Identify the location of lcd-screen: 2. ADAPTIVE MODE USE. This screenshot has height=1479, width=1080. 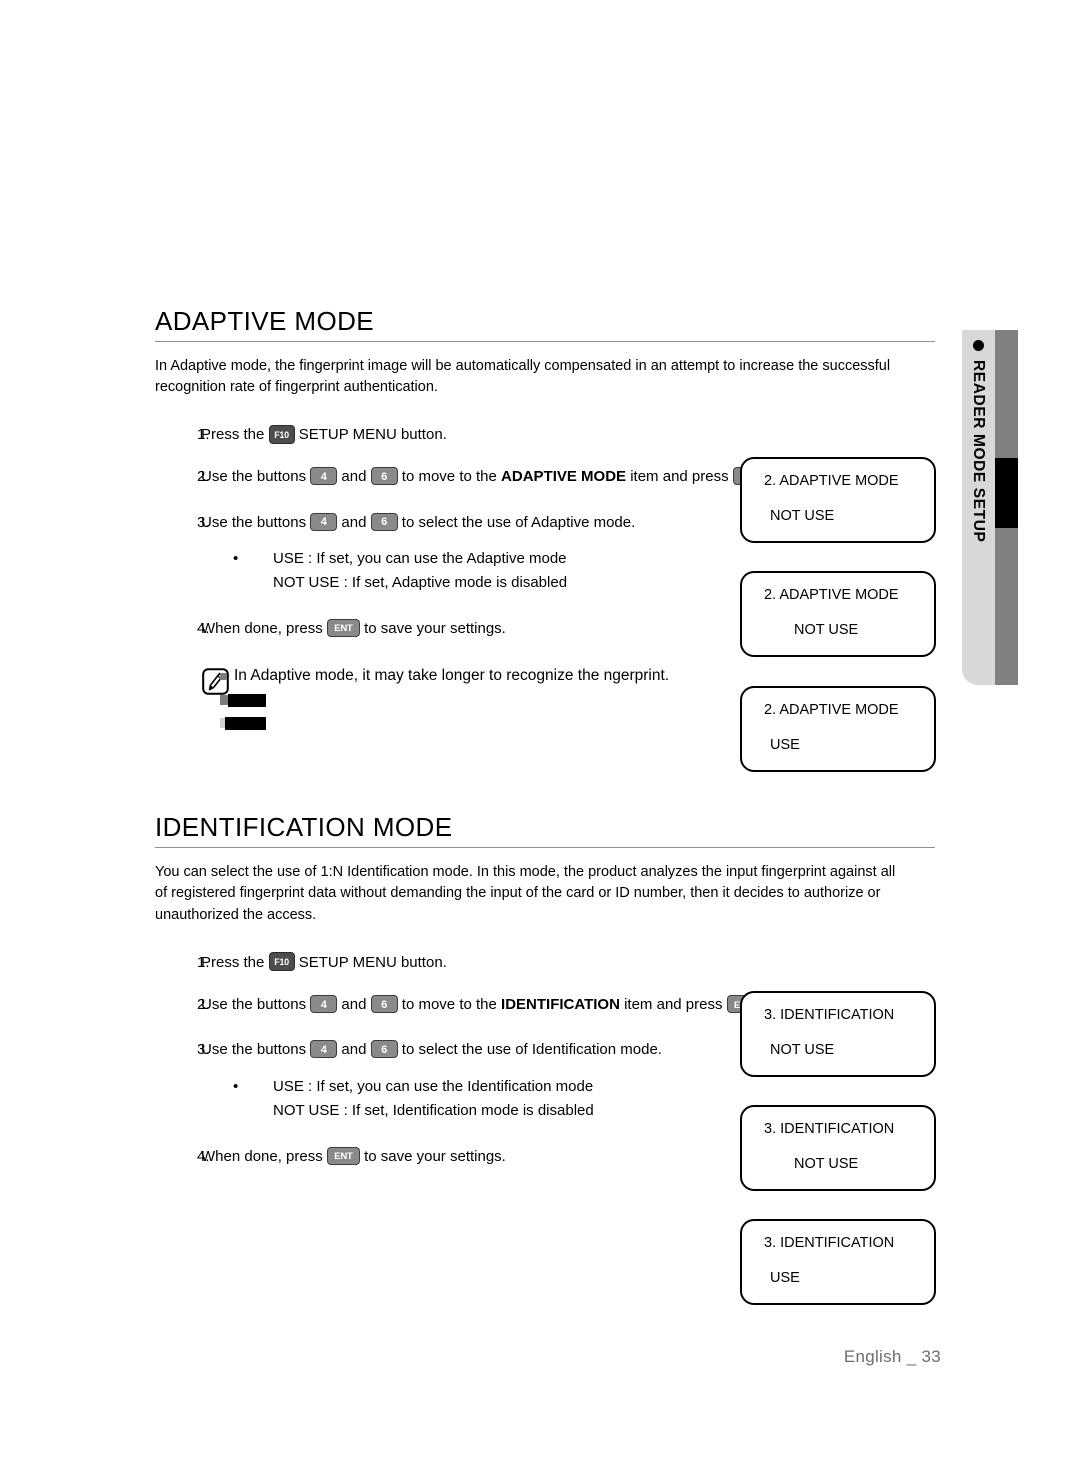
(838, 729).